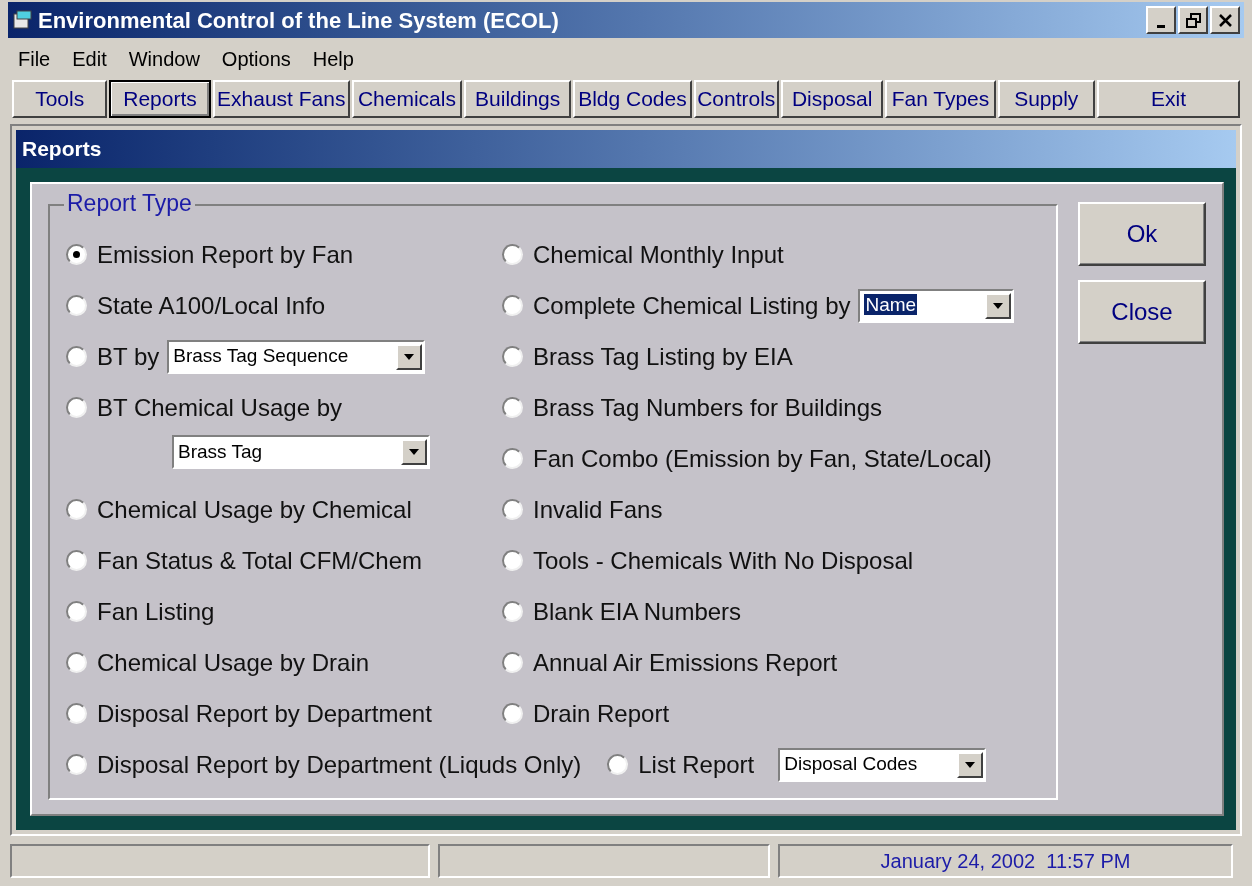 This screenshot has width=1252, height=886. I want to click on toolbar-button: Buildings, so click(518, 99).